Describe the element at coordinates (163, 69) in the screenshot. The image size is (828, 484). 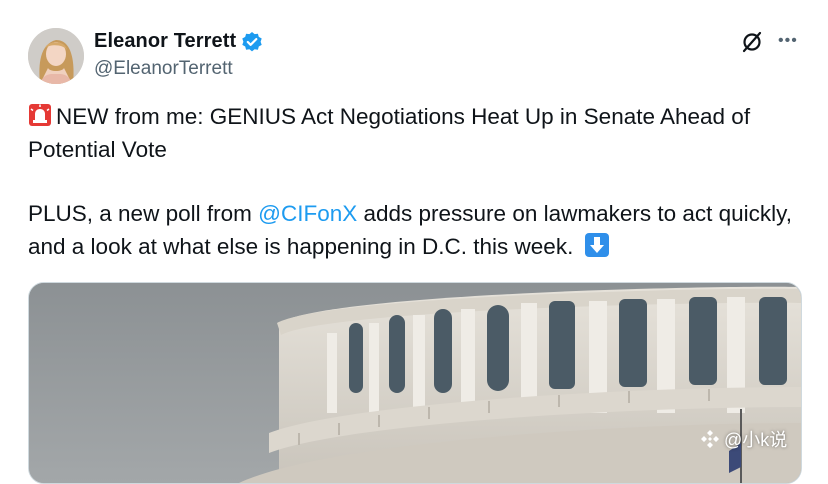
I see `author-handle: @EleanorTerrett` at that location.